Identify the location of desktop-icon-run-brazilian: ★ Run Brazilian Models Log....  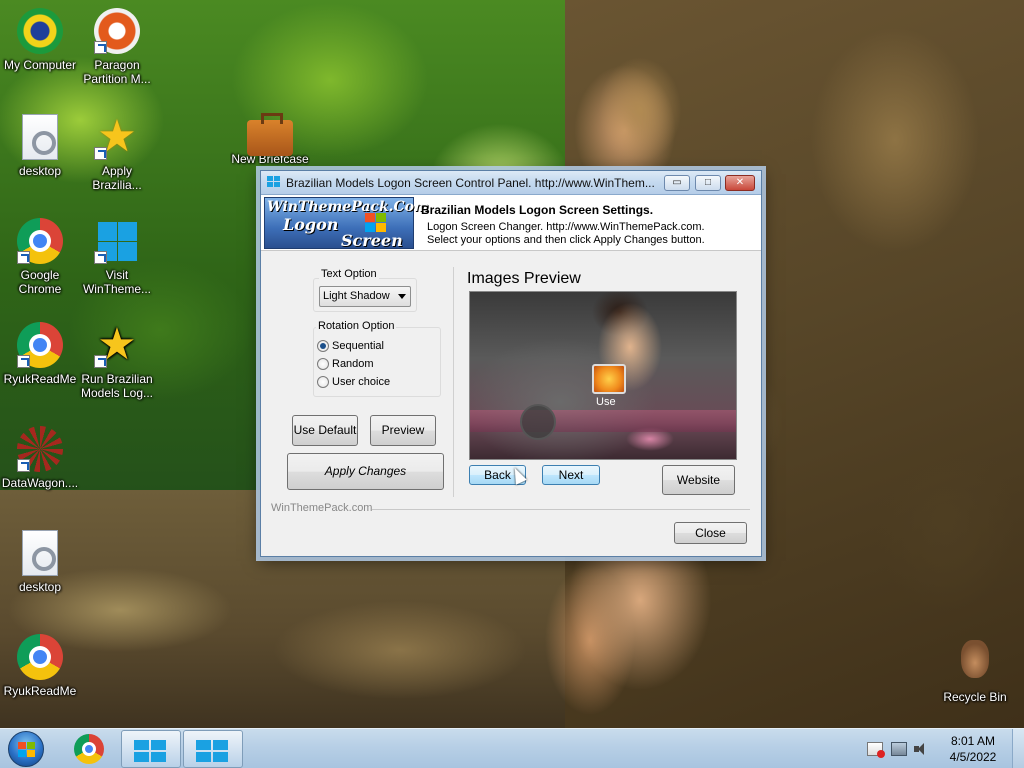
(117, 361).